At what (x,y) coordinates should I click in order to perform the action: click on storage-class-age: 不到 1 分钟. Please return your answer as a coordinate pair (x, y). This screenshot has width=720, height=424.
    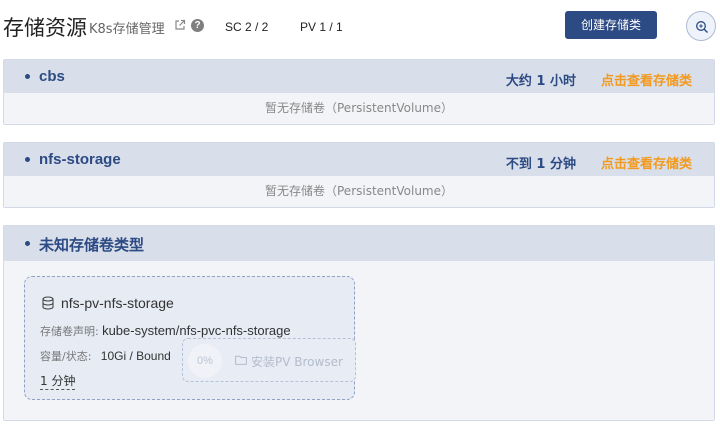
    Looking at the image, I should click on (540, 164).